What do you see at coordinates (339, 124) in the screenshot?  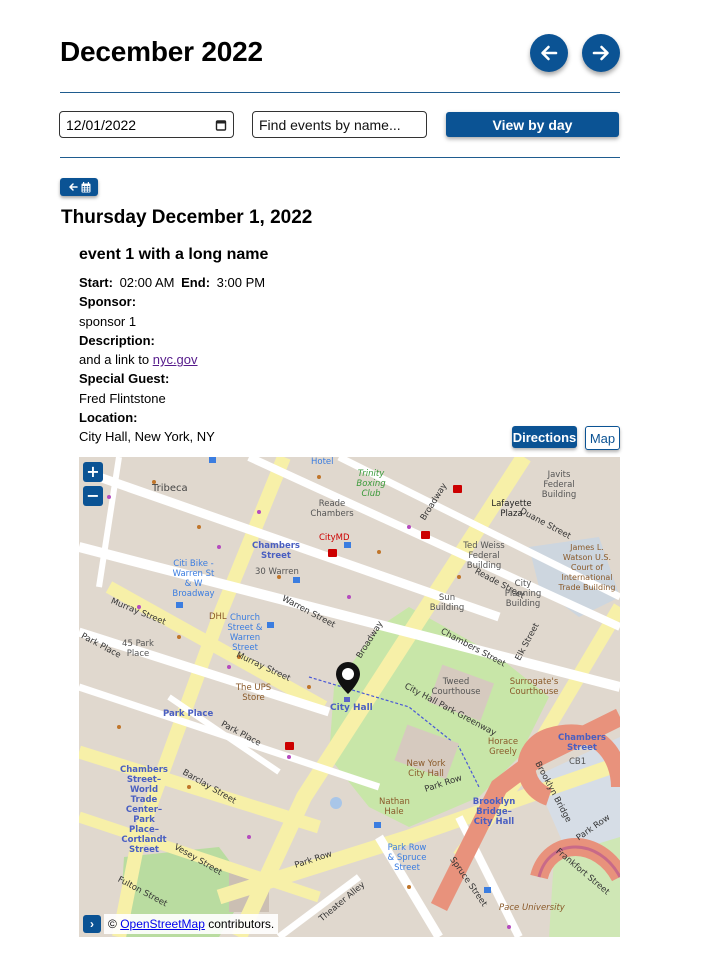 I see `search-events-input` at bounding box center [339, 124].